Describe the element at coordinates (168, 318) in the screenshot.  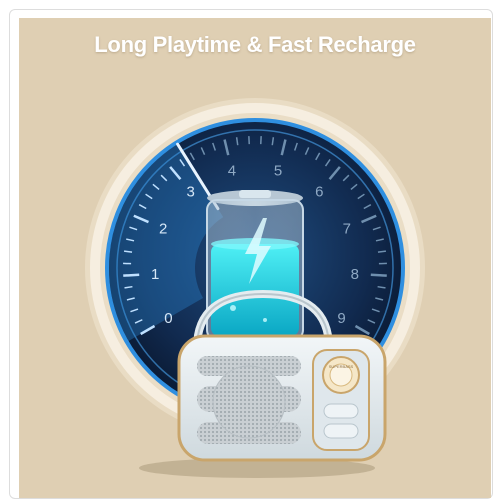
I see `dial-tick-label: 0` at that location.